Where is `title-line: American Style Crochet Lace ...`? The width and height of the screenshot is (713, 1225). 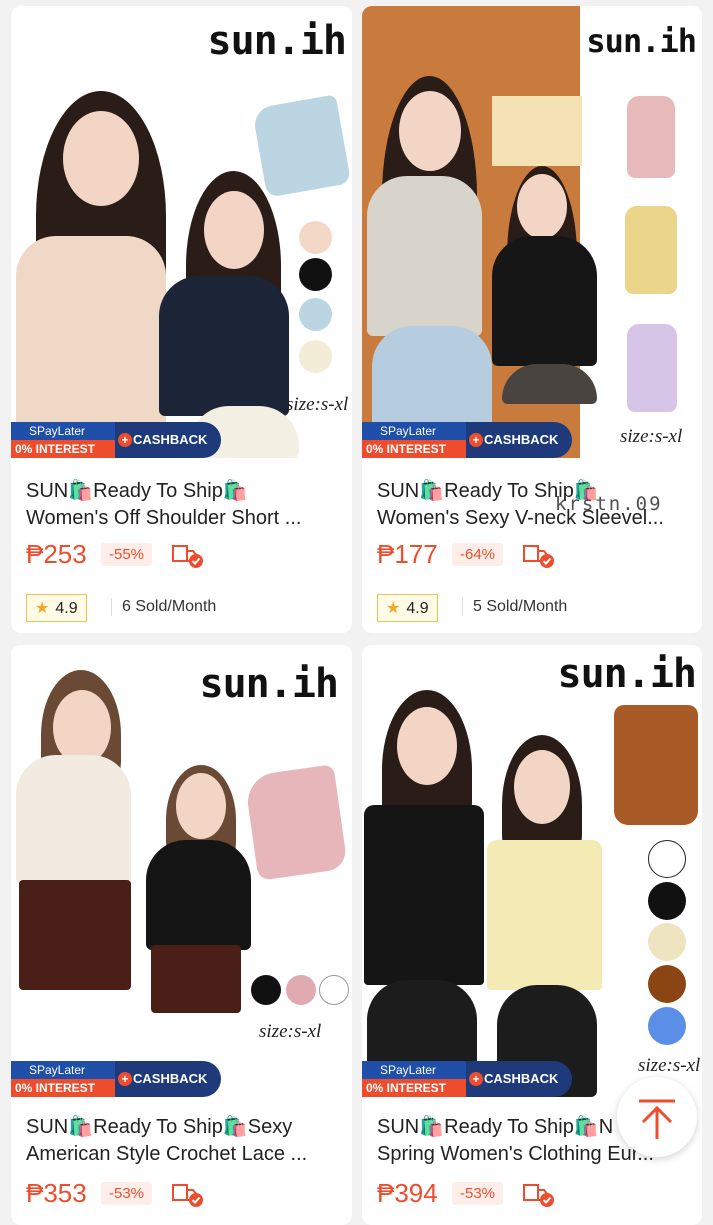 title-line: American Style Crochet Lace ... is located at coordinates (167, 1154).